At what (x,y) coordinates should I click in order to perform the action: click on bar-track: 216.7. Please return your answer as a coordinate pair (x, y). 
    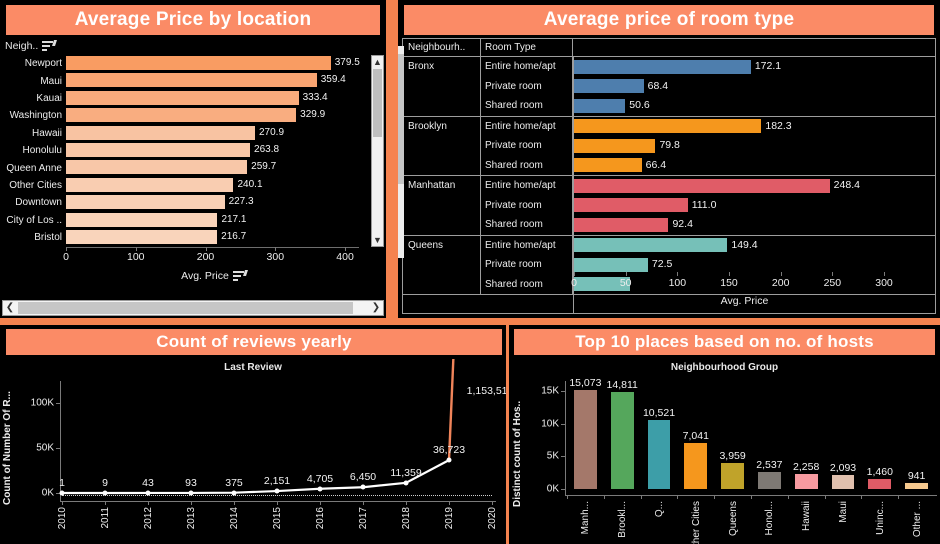
    Looking at the image, I should click on (212, 237).